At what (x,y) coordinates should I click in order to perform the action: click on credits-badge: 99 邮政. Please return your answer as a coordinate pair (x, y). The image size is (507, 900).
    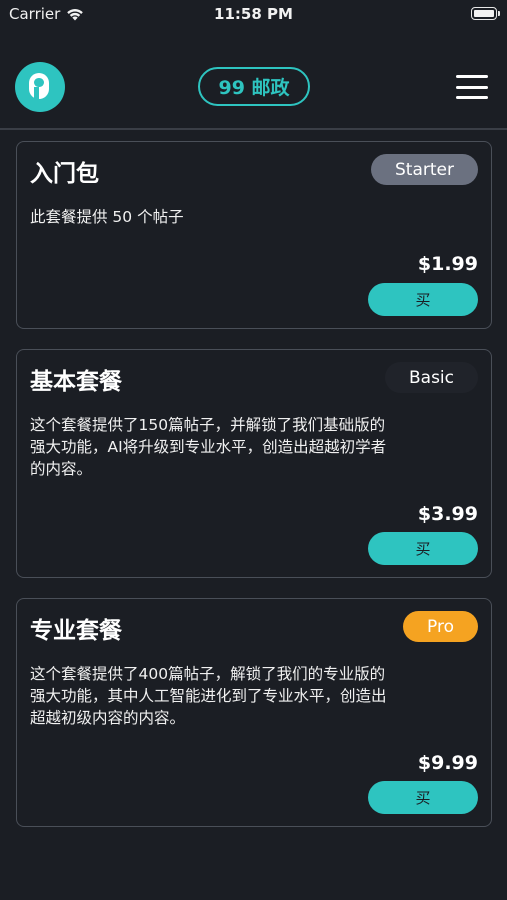
    Looking at the image, I should click on (254, 86).